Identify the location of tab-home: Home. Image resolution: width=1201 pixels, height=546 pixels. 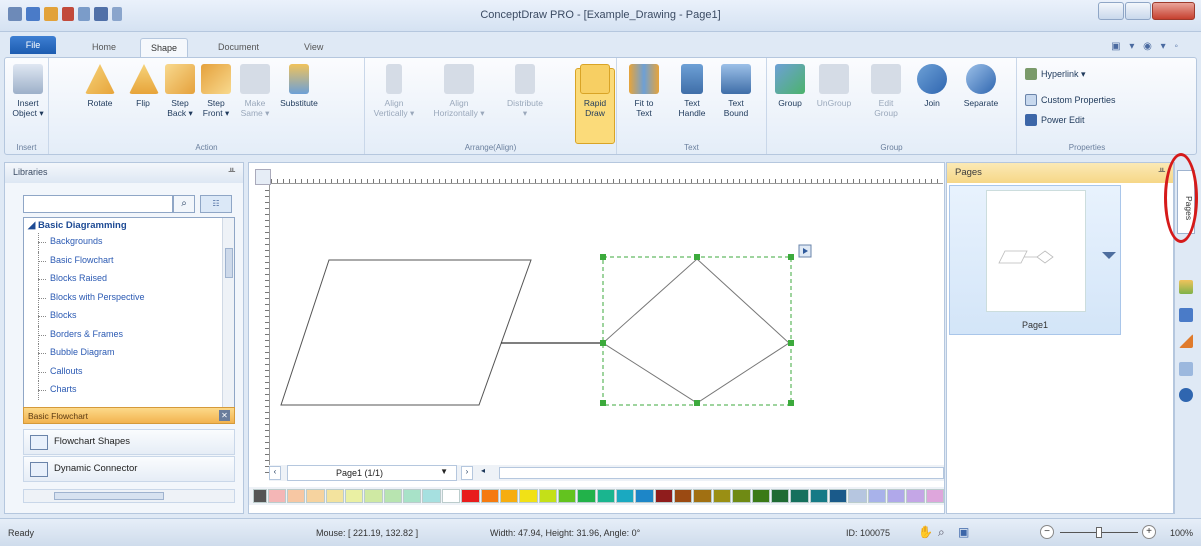
(104, 47).